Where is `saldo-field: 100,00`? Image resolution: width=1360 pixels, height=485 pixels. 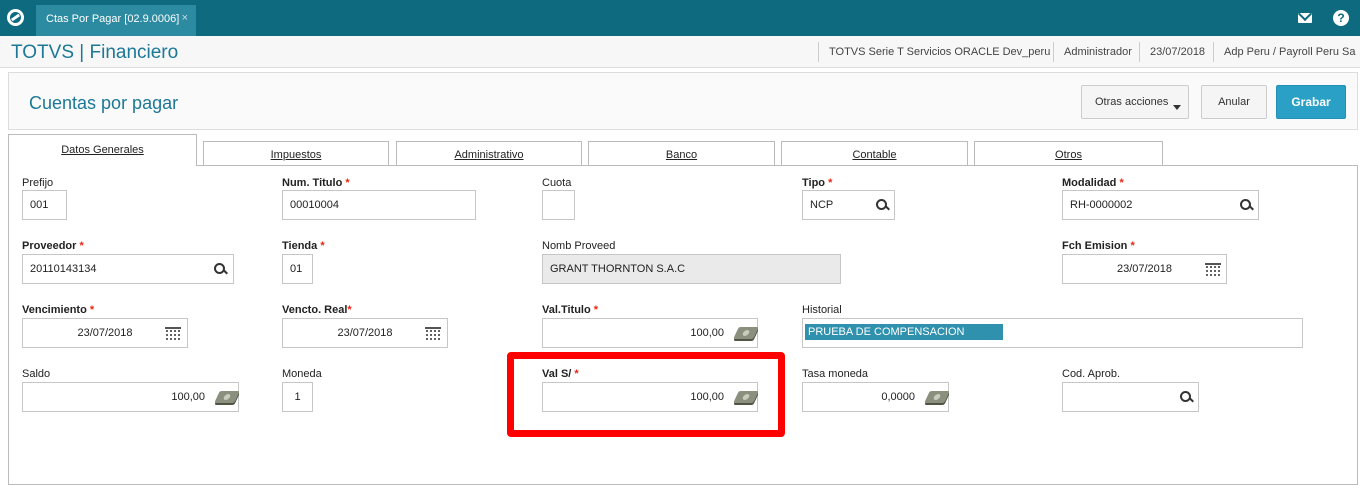 saldo-field: 100,00 is located at coordinates (131, 397).